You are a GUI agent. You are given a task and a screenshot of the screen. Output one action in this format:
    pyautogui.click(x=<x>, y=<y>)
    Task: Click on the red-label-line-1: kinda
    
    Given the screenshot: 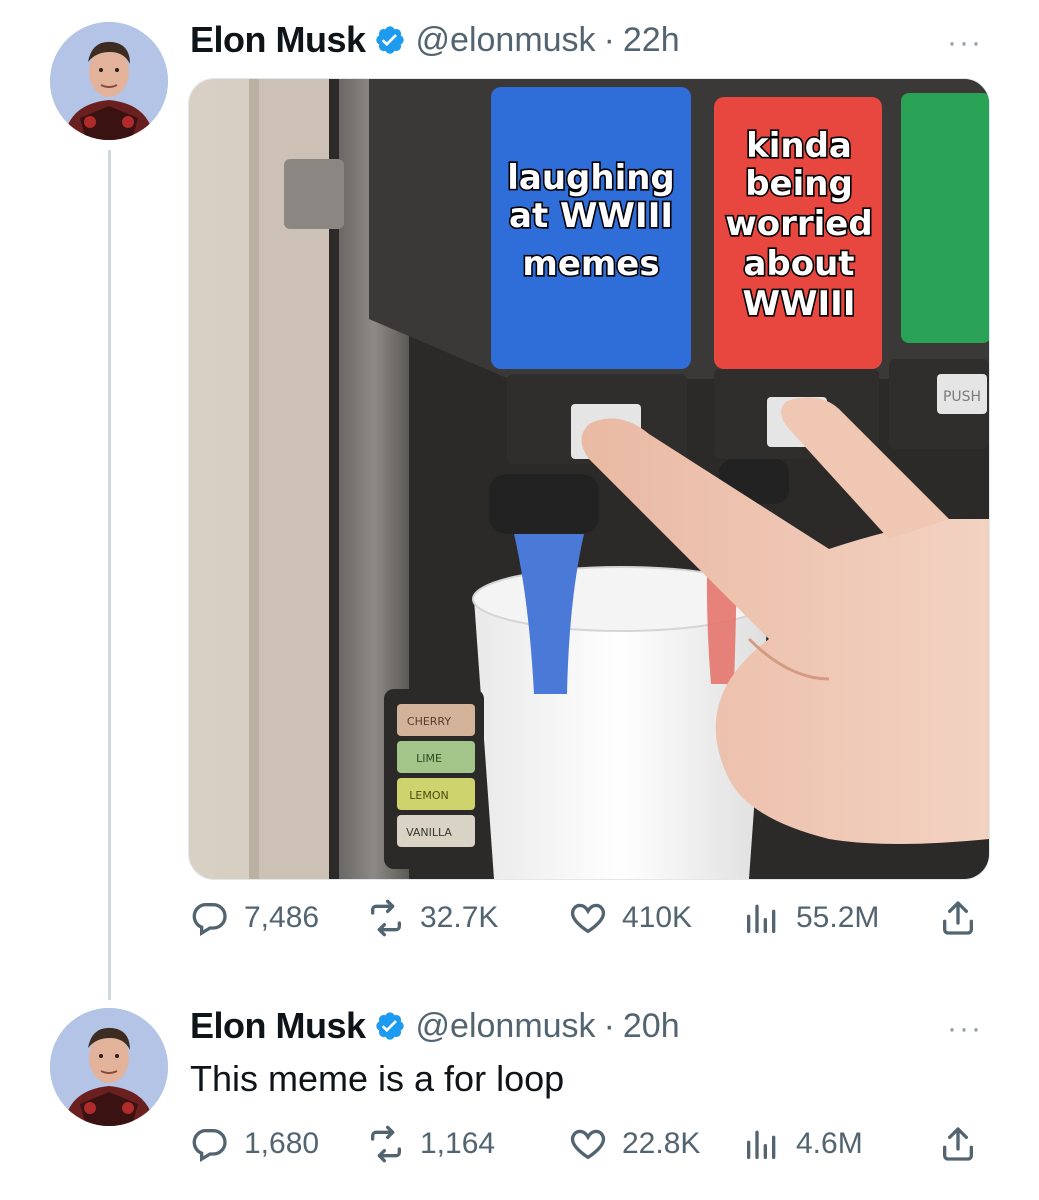 What is the action you would take?
    pyautogui.click(x=799, y=146)
    